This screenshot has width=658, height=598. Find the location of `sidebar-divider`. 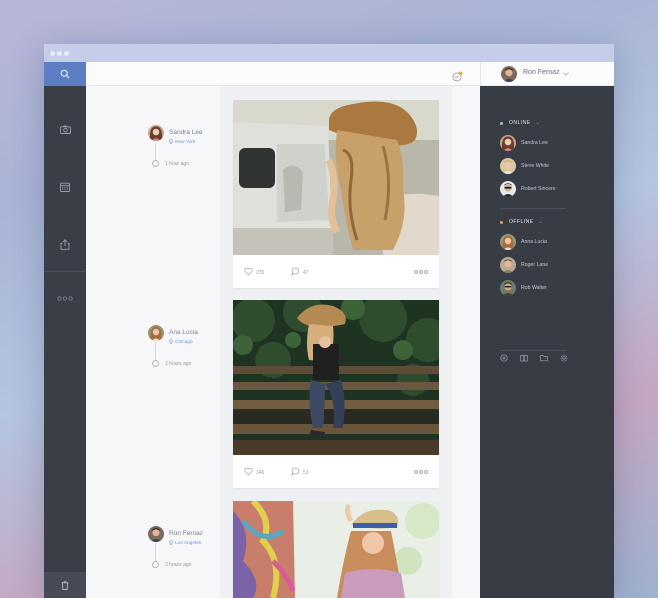

sidebar-divider is located at coordinates (65, 271).